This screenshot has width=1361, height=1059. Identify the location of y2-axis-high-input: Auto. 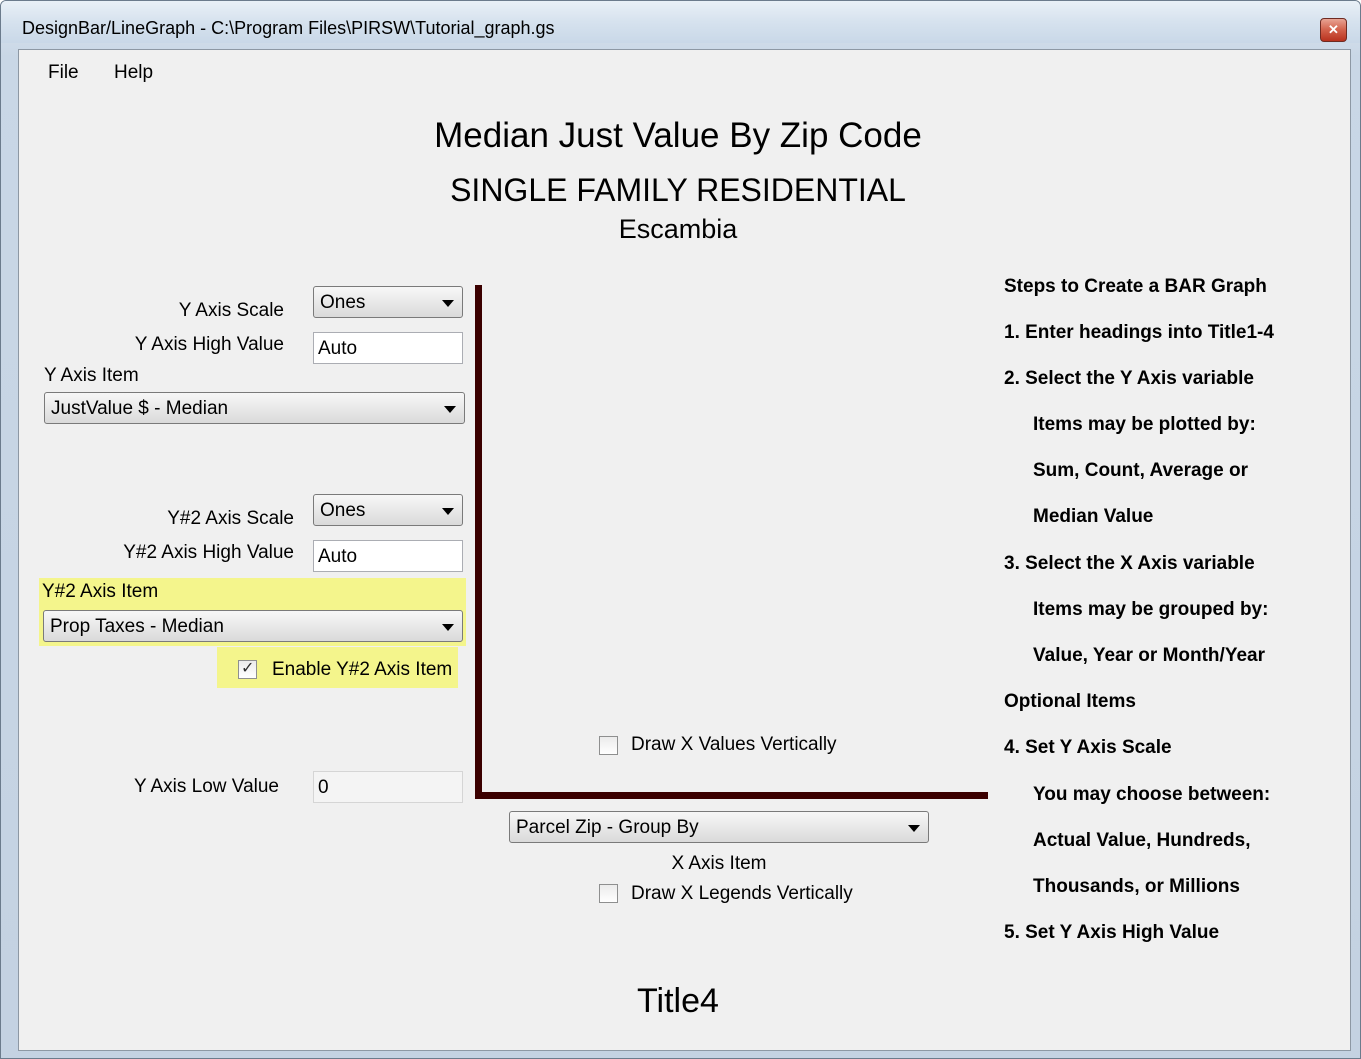
(388, 556).